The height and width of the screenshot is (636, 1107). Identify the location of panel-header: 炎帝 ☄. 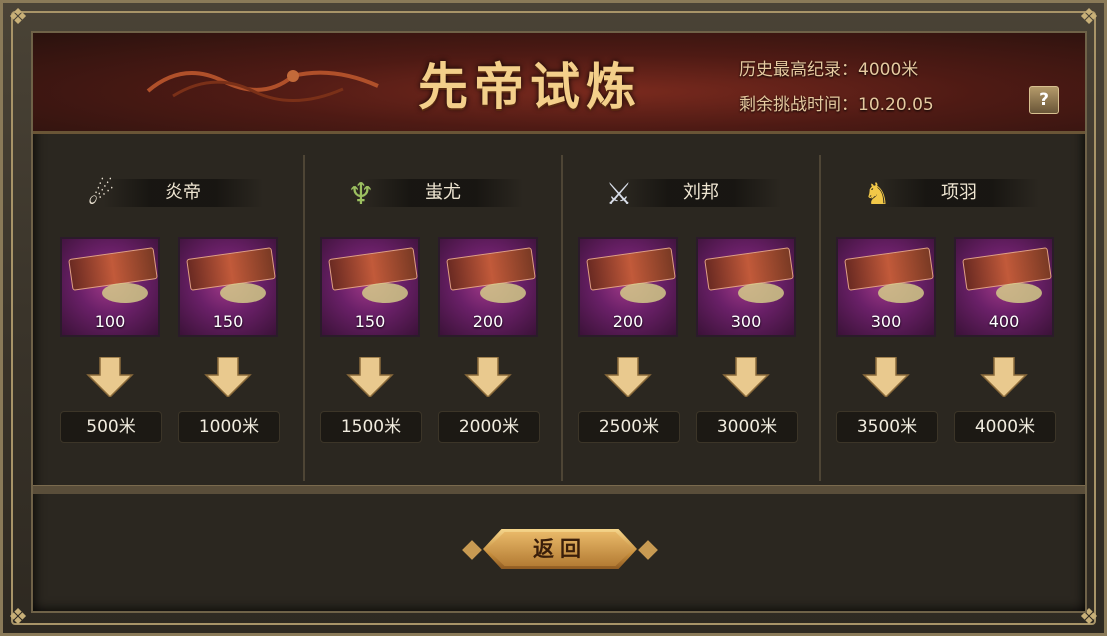
(175, 193).